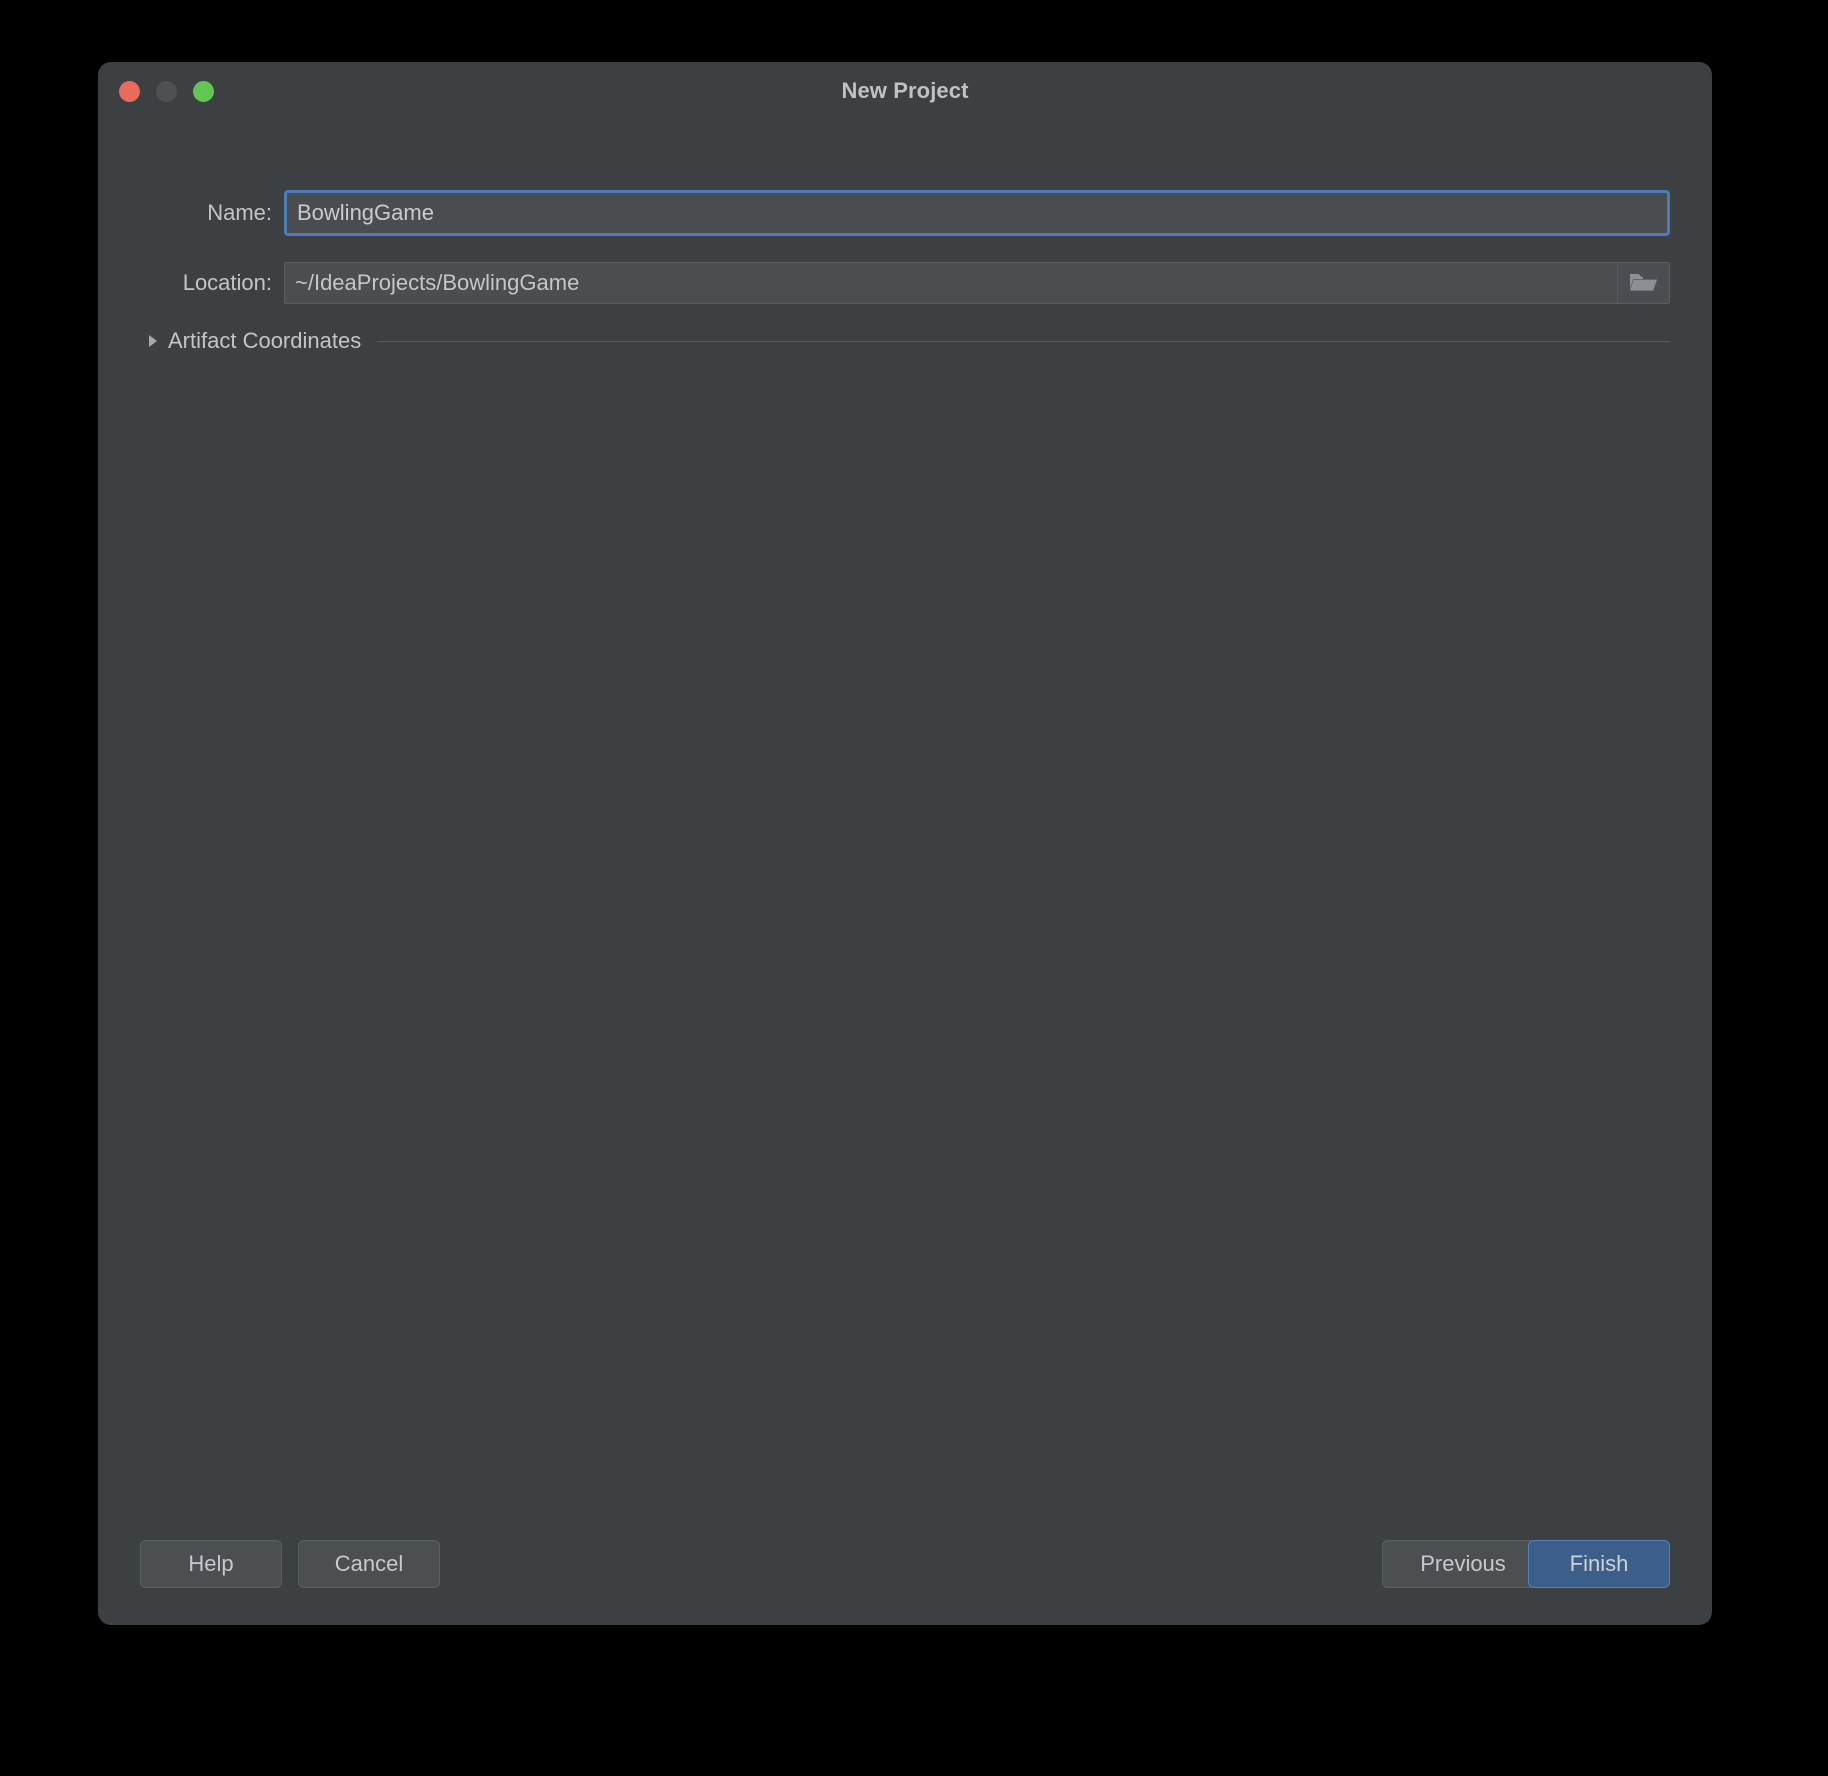  I want to click on folder-open-icon, so click(1644, 283).